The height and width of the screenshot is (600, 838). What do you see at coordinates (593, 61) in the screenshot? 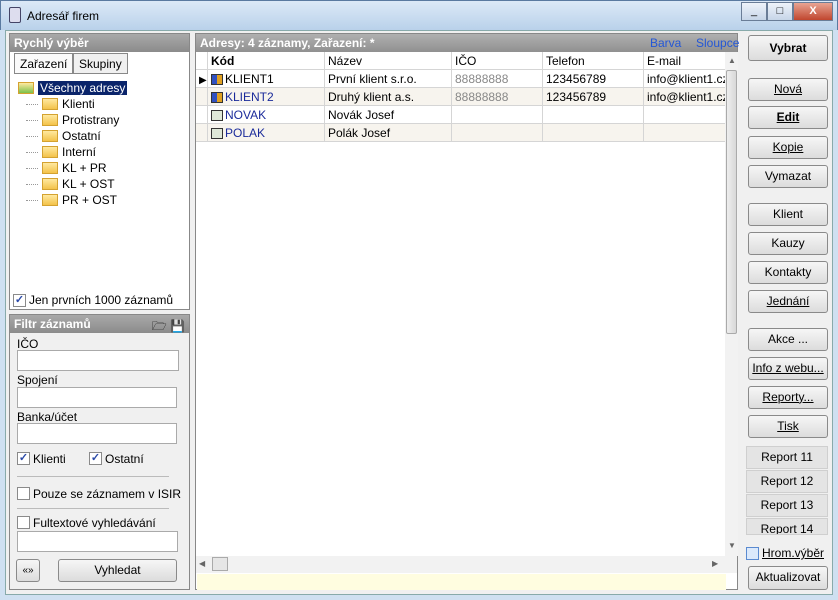
I see `column-header: Telefon` at bounding box center [593, 61].